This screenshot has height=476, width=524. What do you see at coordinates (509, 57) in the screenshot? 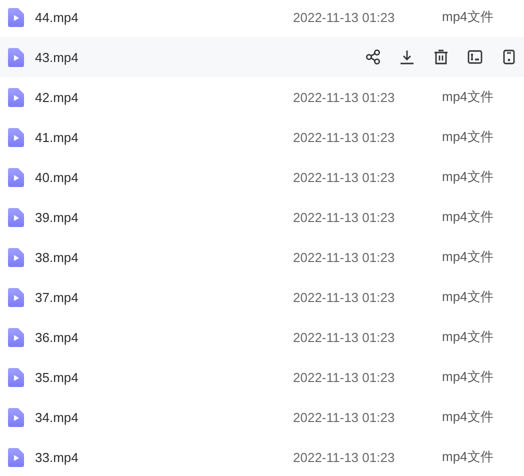
I see `device-icon` at bounding box center [509, 57].